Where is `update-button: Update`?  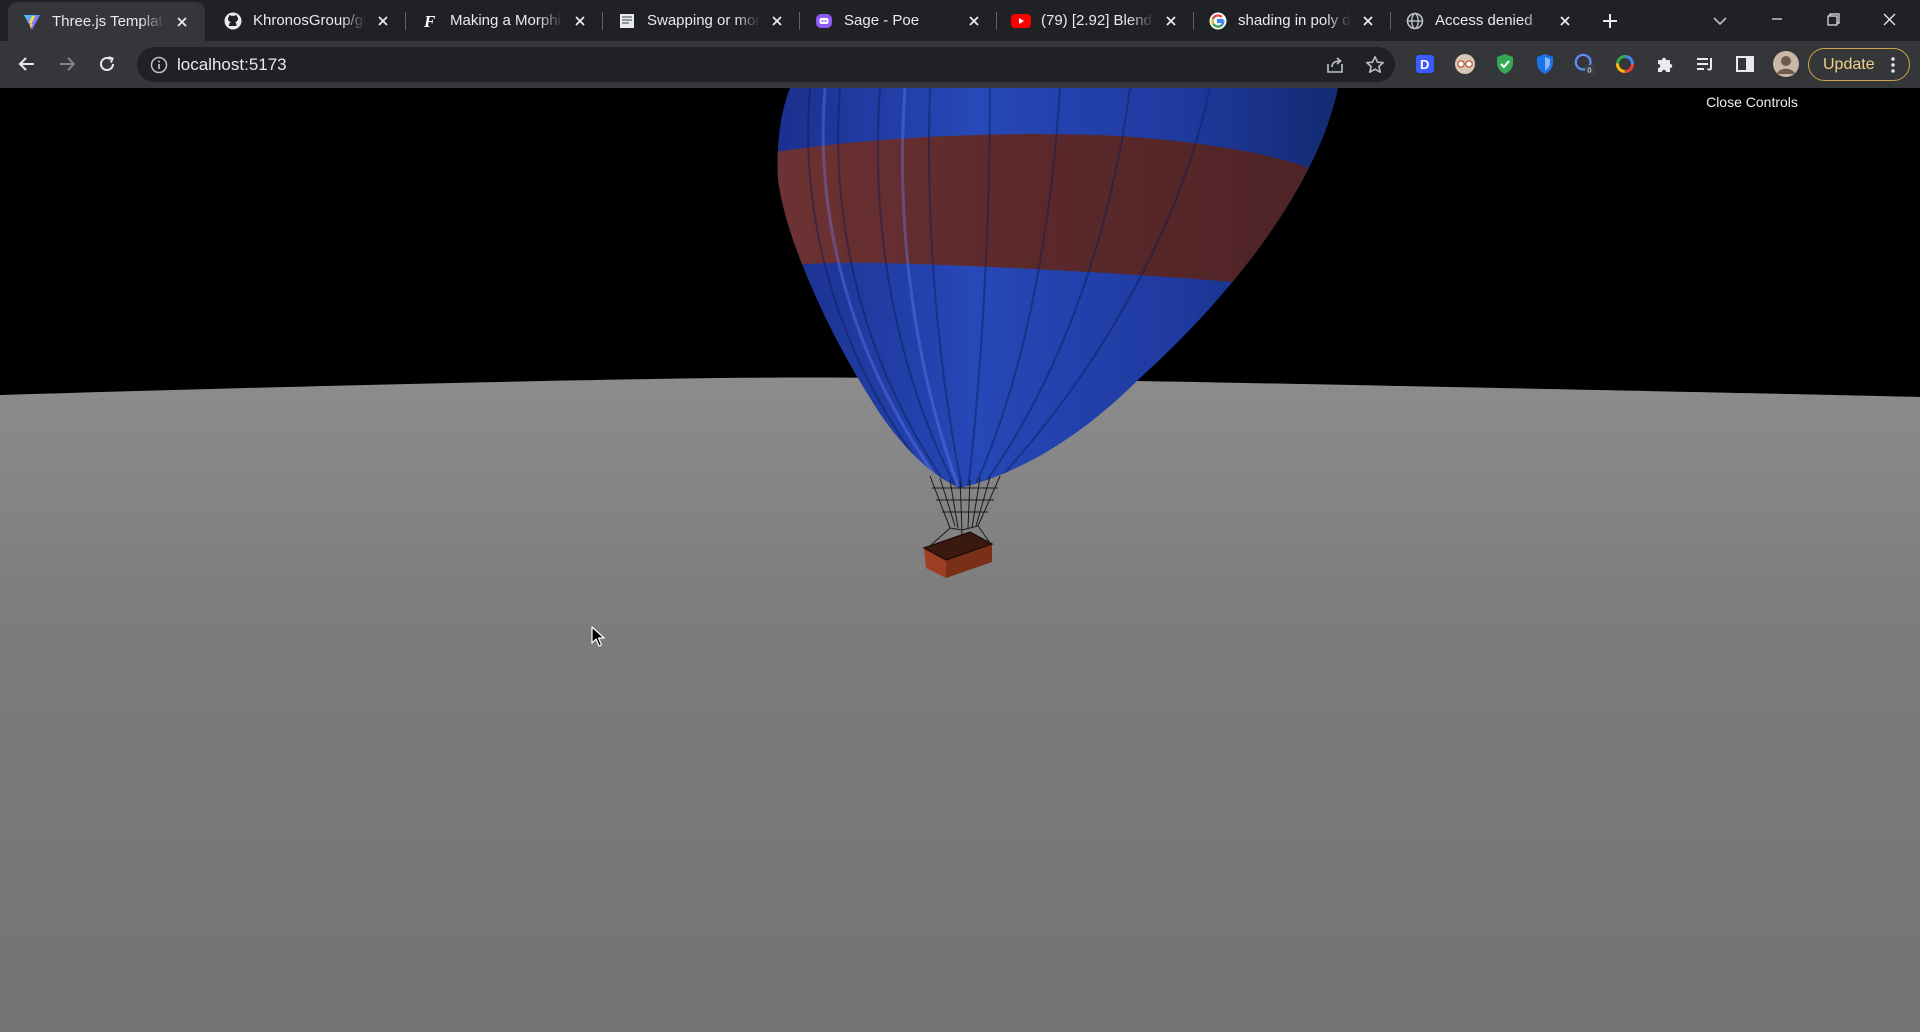 update-button: Update is located at coordinates (1859, 64).